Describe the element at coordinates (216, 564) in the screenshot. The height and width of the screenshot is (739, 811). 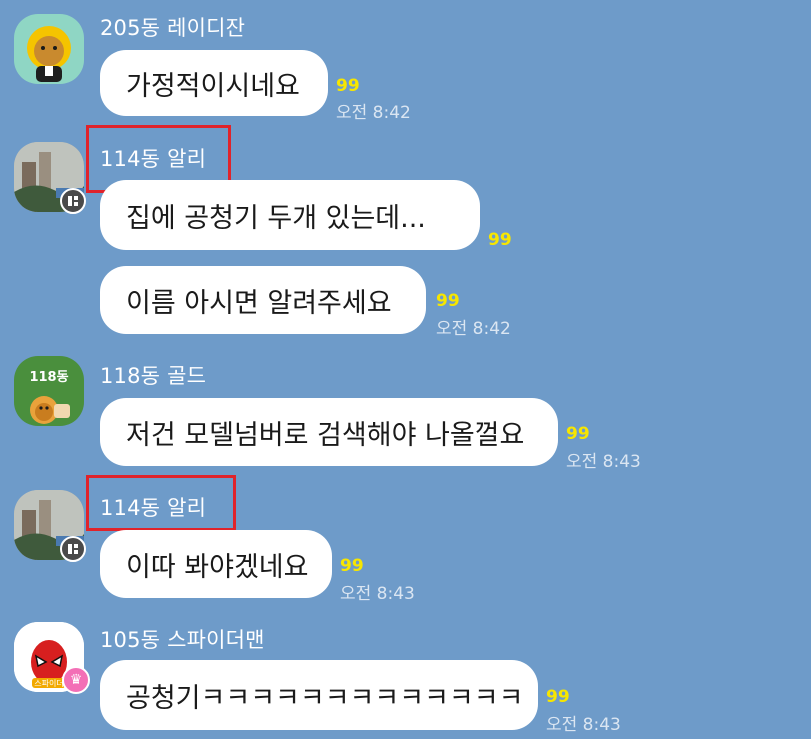
I see `message-bubble: 이따 봐야겠네요` at that location.